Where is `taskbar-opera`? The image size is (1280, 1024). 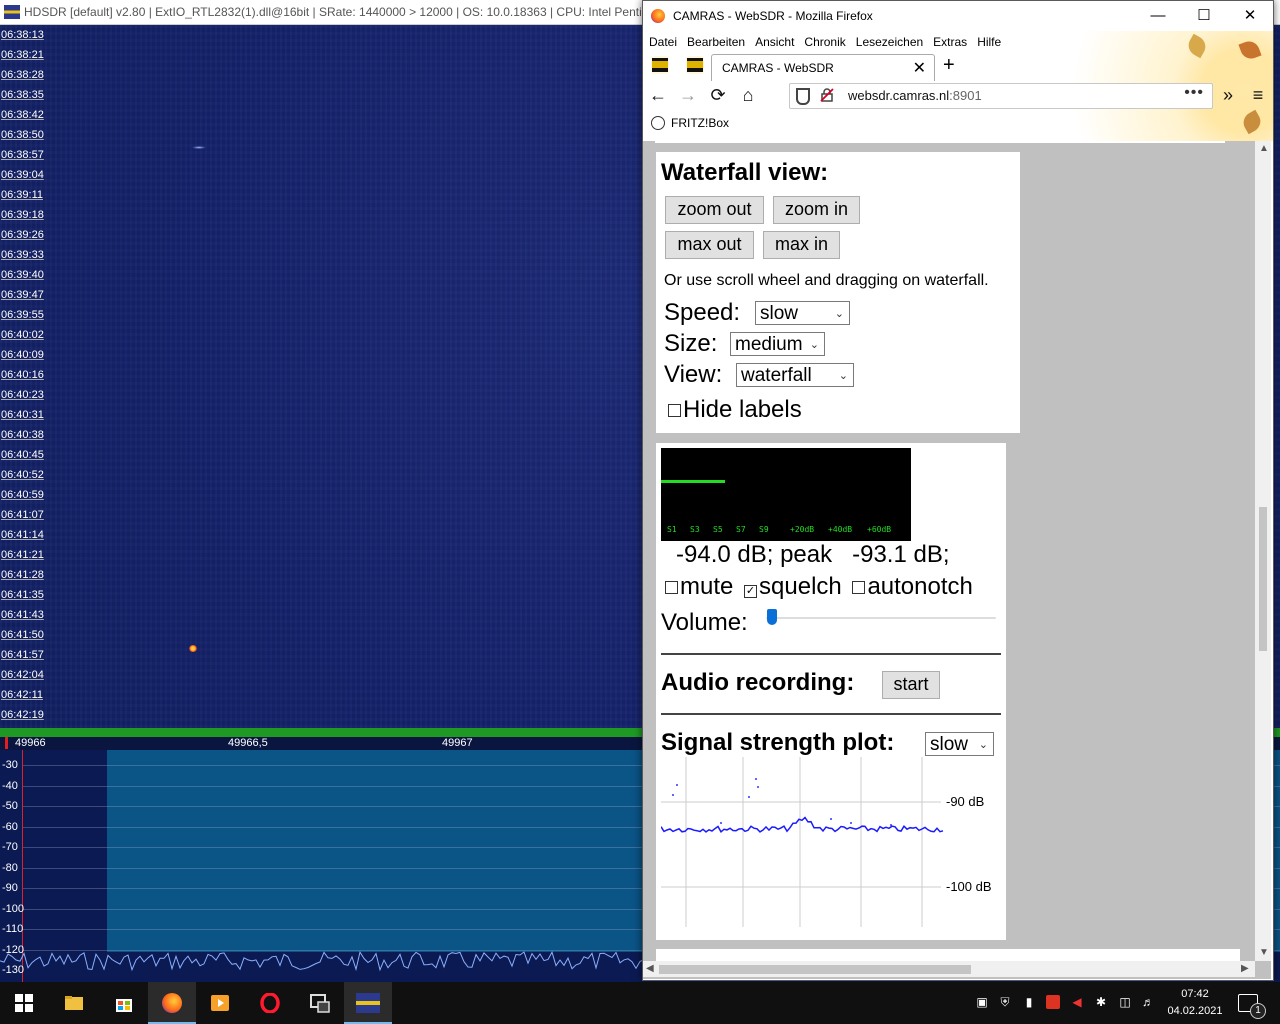 taskbar-opera is located at coordinates (270, 1003).